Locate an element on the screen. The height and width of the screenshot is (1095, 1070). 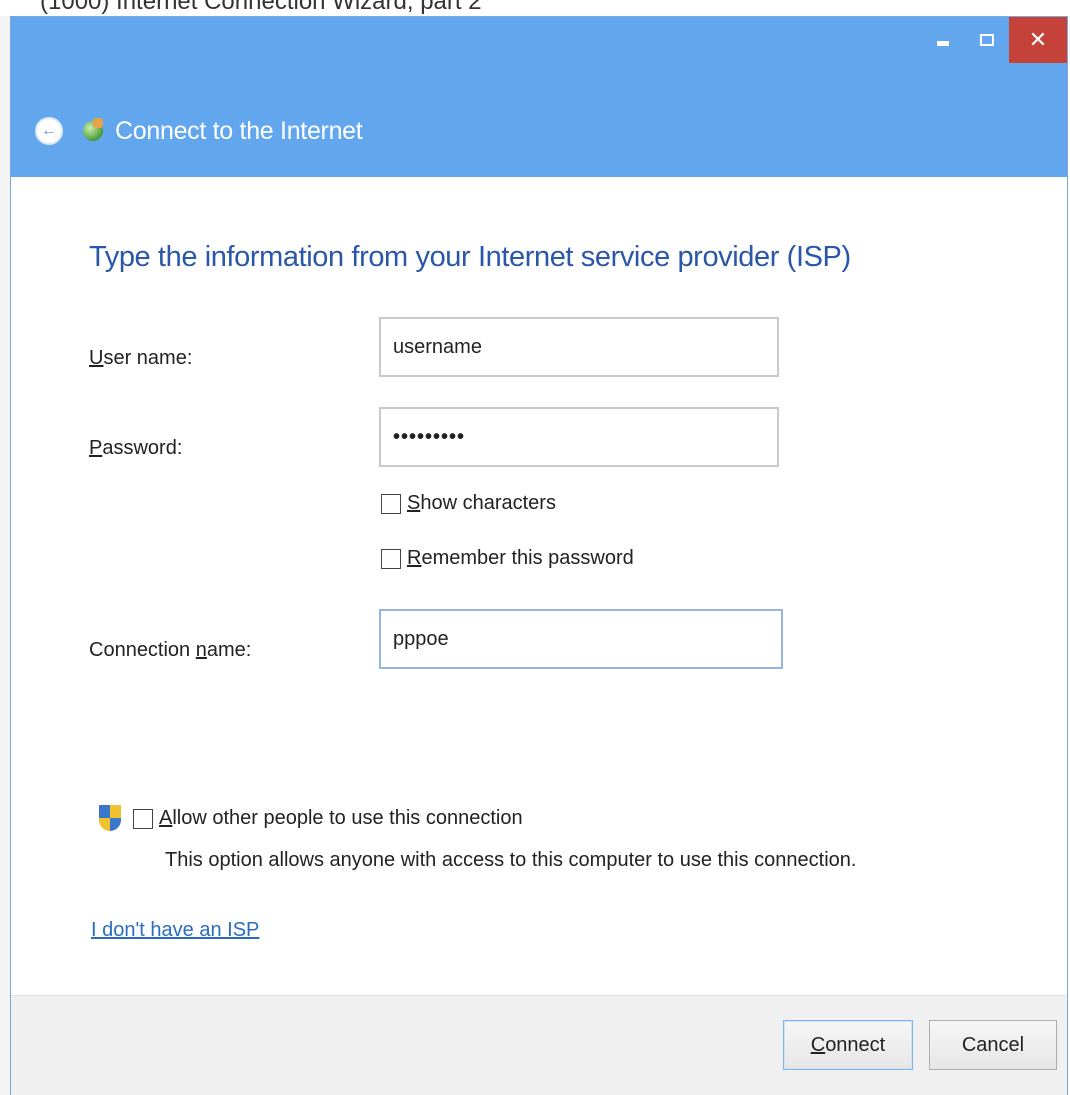
cancel-button: Cancel is located at coordinates (993, 1045).